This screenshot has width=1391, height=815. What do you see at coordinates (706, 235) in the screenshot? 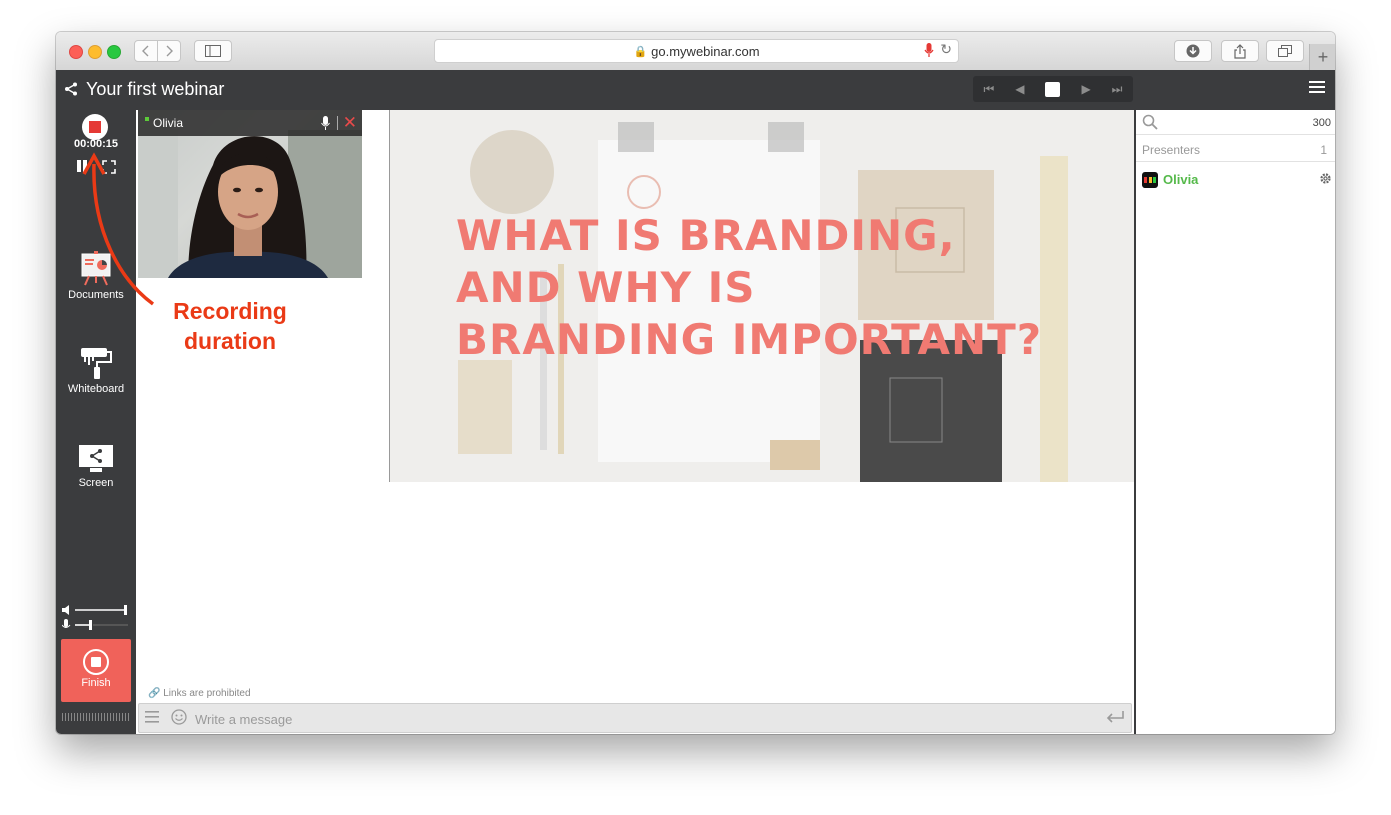
I see `slide-title-line: WHAT IS BRANDING,` at bounding box center [706, 235].